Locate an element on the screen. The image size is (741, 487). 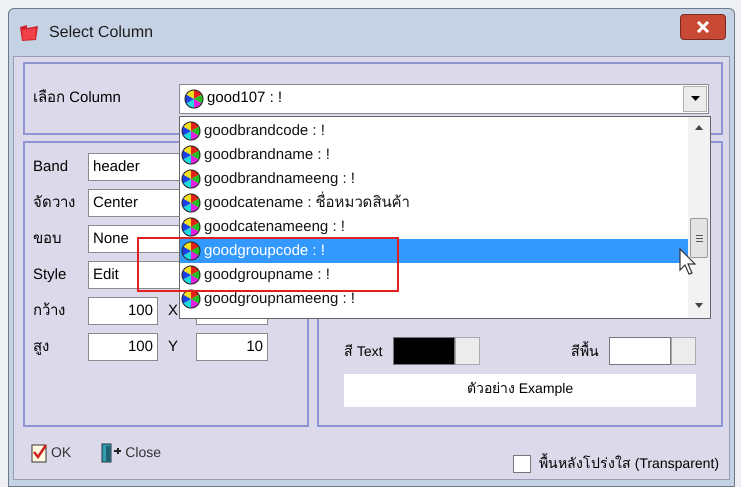
dropdown-option: goodbrandcode : ! is located at coordinates (434, 131).